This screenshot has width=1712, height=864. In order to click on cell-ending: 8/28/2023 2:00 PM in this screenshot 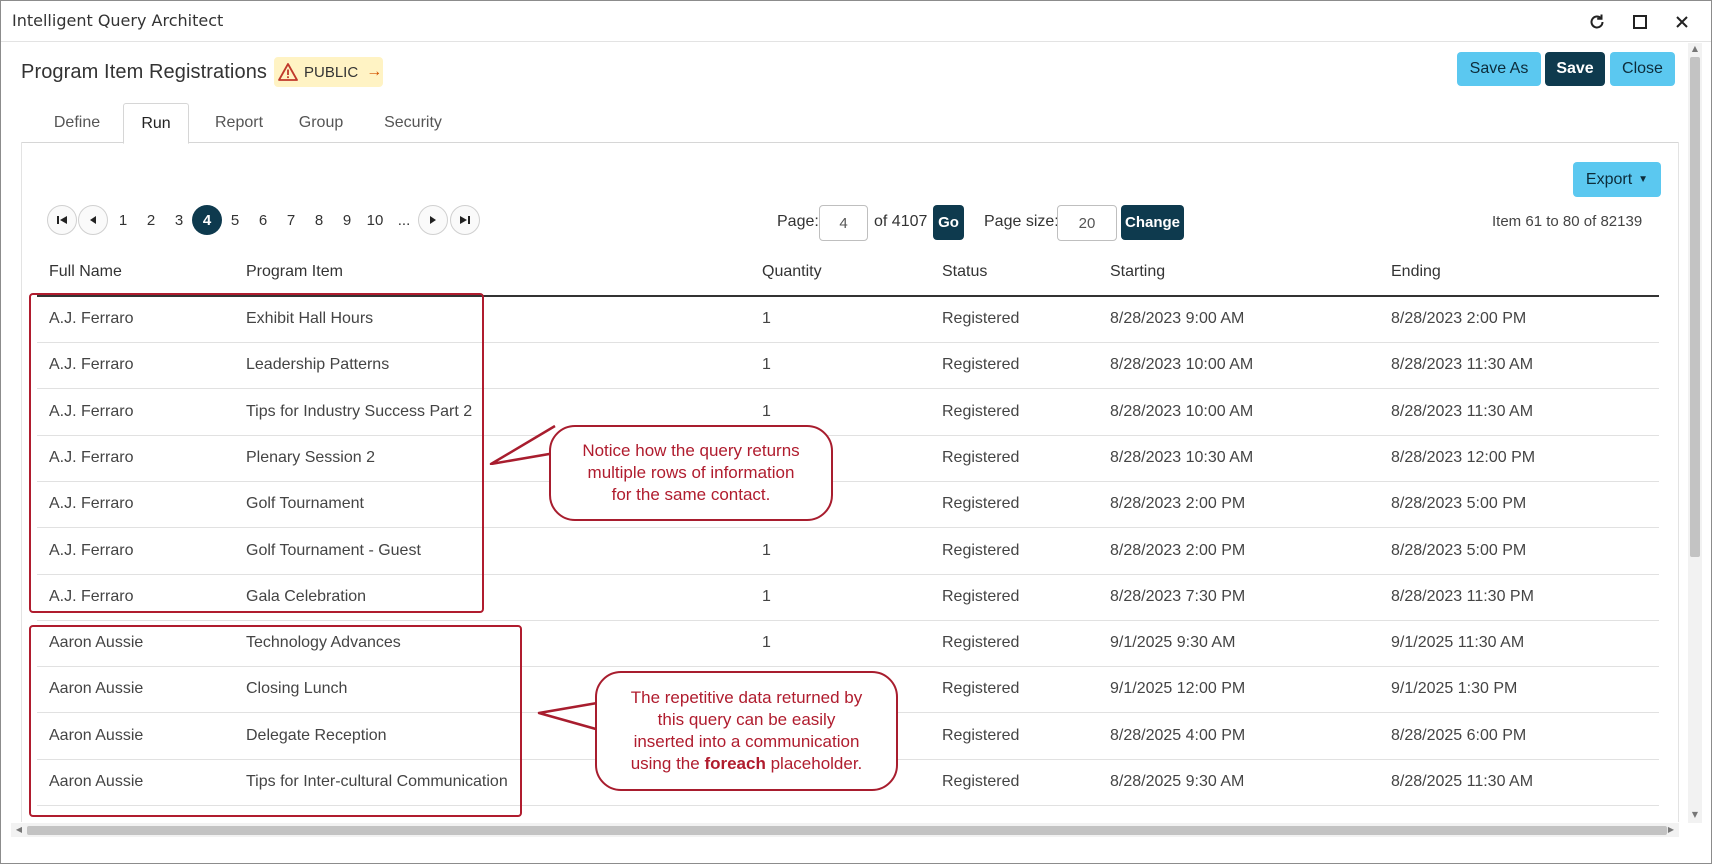, I will do `click(1459, 318)`.